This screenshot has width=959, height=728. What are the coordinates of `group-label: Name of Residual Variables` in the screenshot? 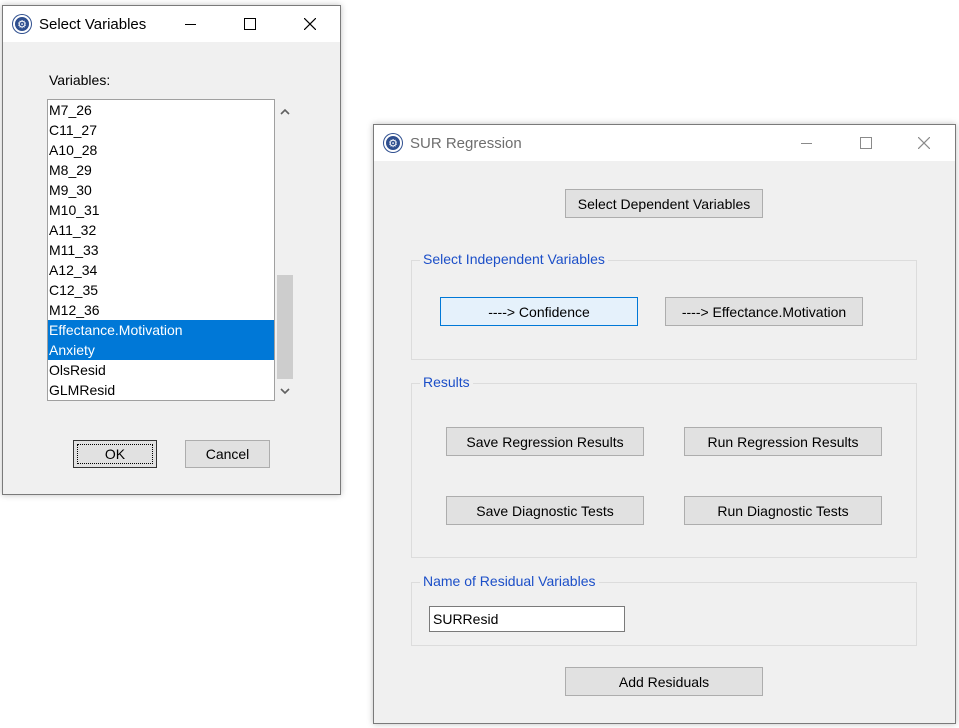 It's located at (509, 581).